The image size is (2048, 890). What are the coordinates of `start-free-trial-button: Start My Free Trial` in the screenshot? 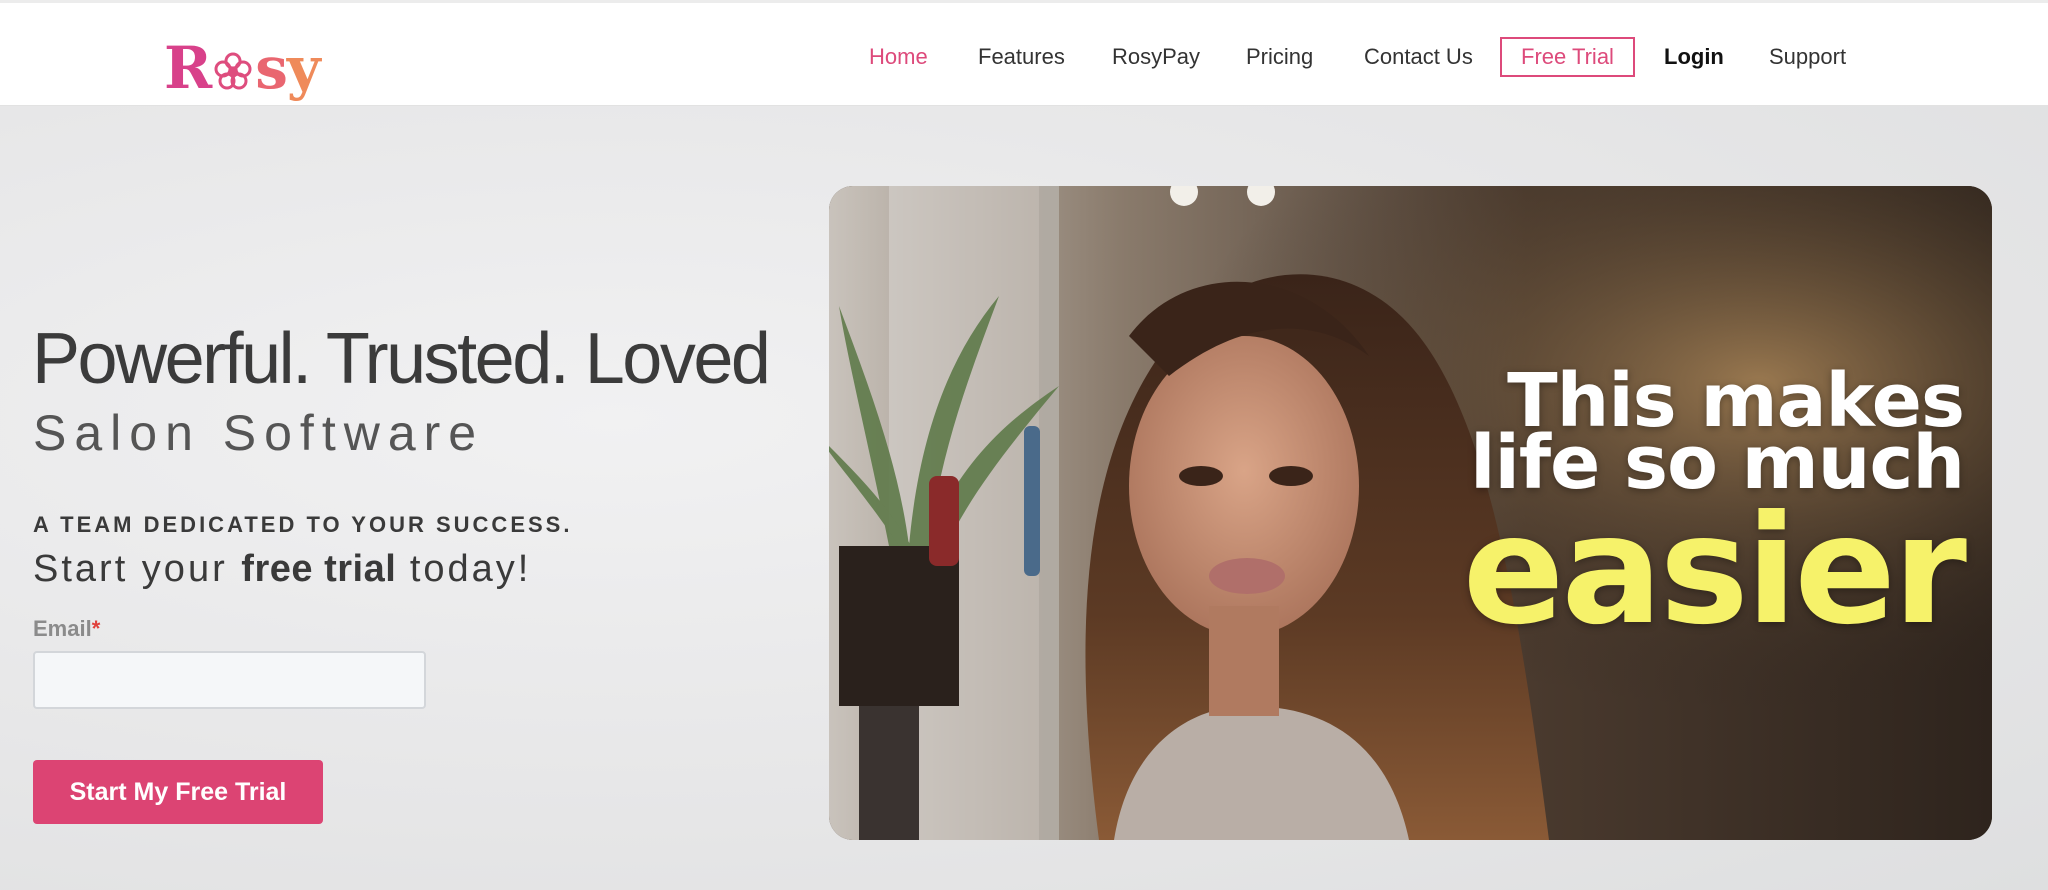 It's located at (178, 792).